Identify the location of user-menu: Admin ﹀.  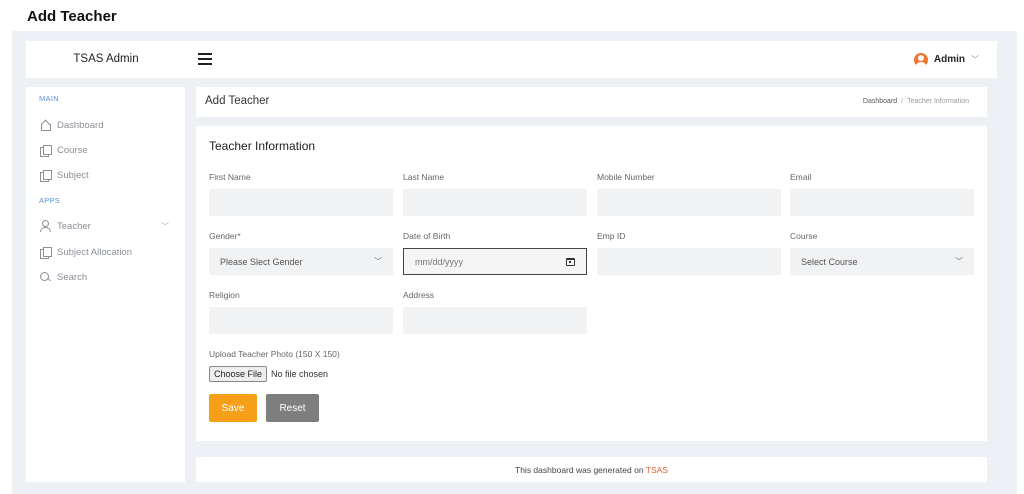
(946, 59).